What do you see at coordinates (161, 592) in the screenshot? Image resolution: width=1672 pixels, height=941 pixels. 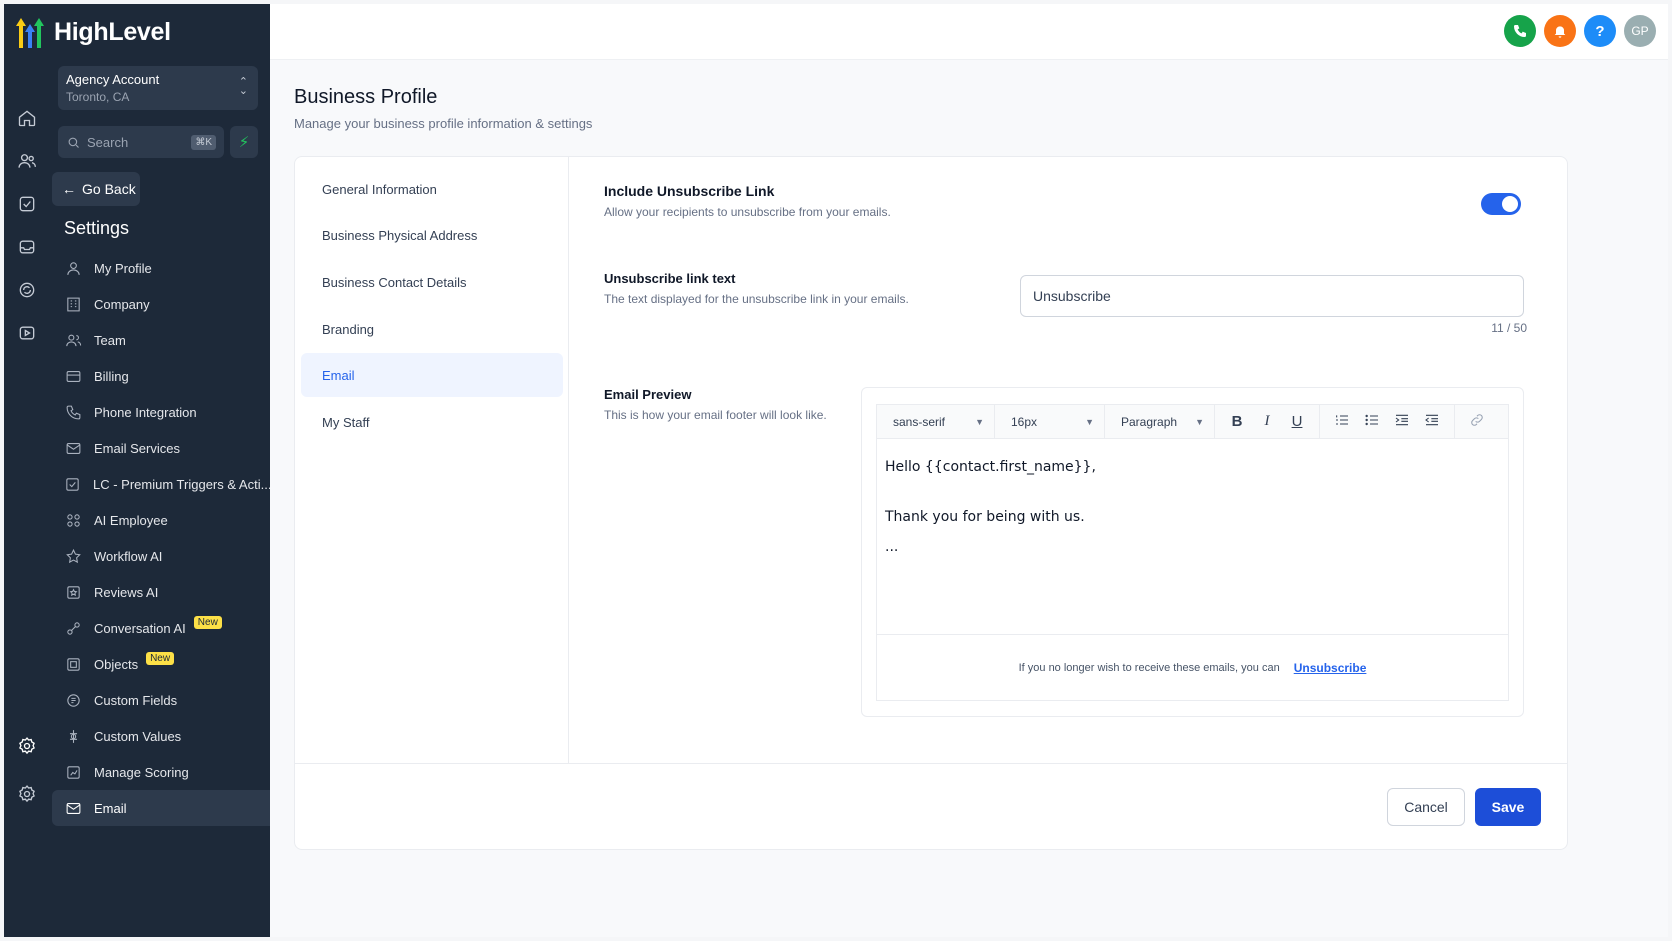 I see `sidebar-item-reviews-ai: Reviews AI` at bounding box center [161, 592].